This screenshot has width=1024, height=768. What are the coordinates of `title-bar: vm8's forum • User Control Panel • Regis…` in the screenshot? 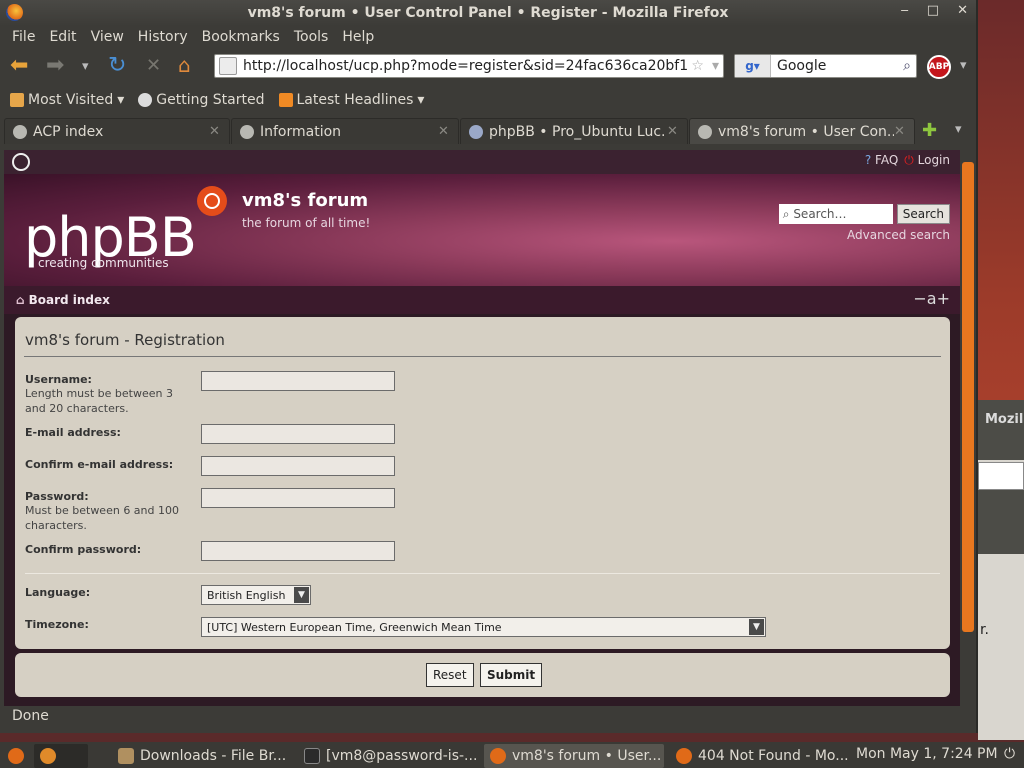 It's located at (488, 13).